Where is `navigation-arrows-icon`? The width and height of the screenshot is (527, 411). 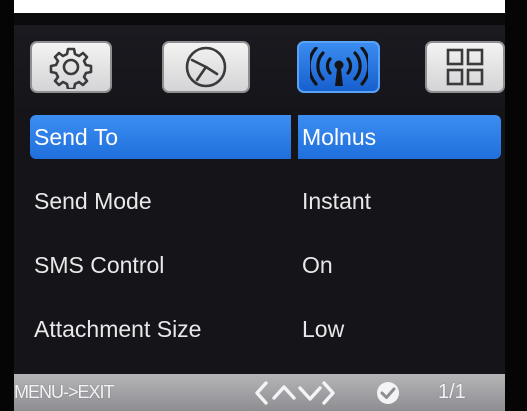
navigation-arrows-icon is located at coordinates (295, 393).